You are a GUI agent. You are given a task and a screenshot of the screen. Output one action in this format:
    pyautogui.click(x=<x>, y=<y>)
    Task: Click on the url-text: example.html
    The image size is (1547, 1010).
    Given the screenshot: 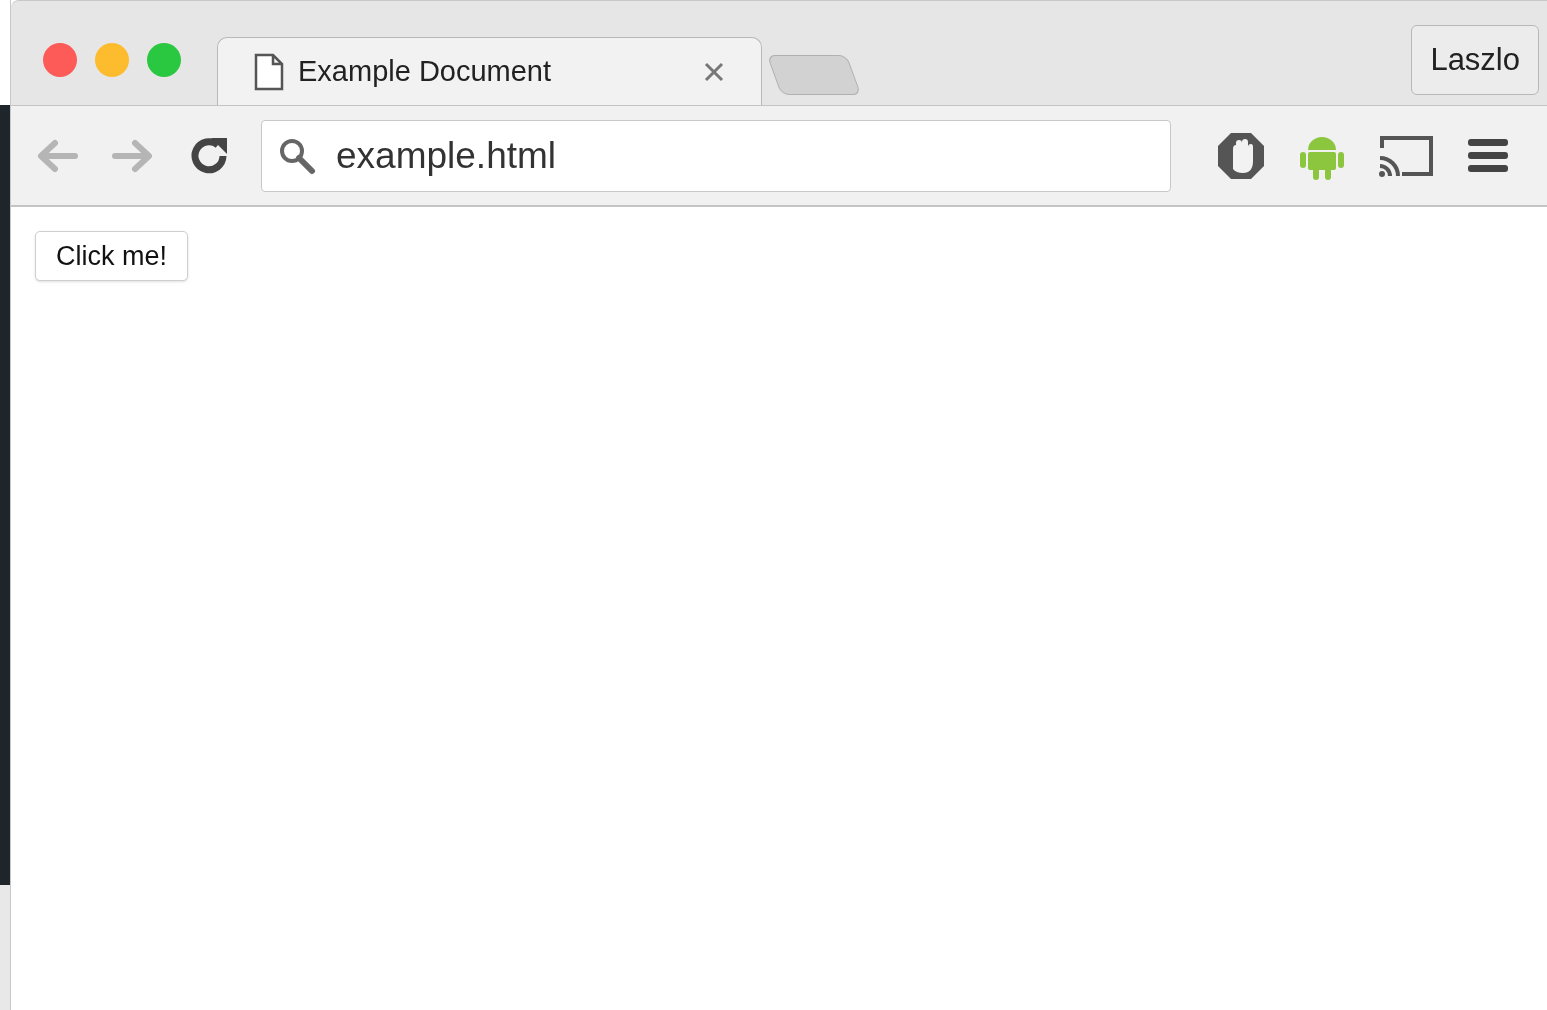 What is the action you would take?
    pyautogui.click(x=446, y=155)
    